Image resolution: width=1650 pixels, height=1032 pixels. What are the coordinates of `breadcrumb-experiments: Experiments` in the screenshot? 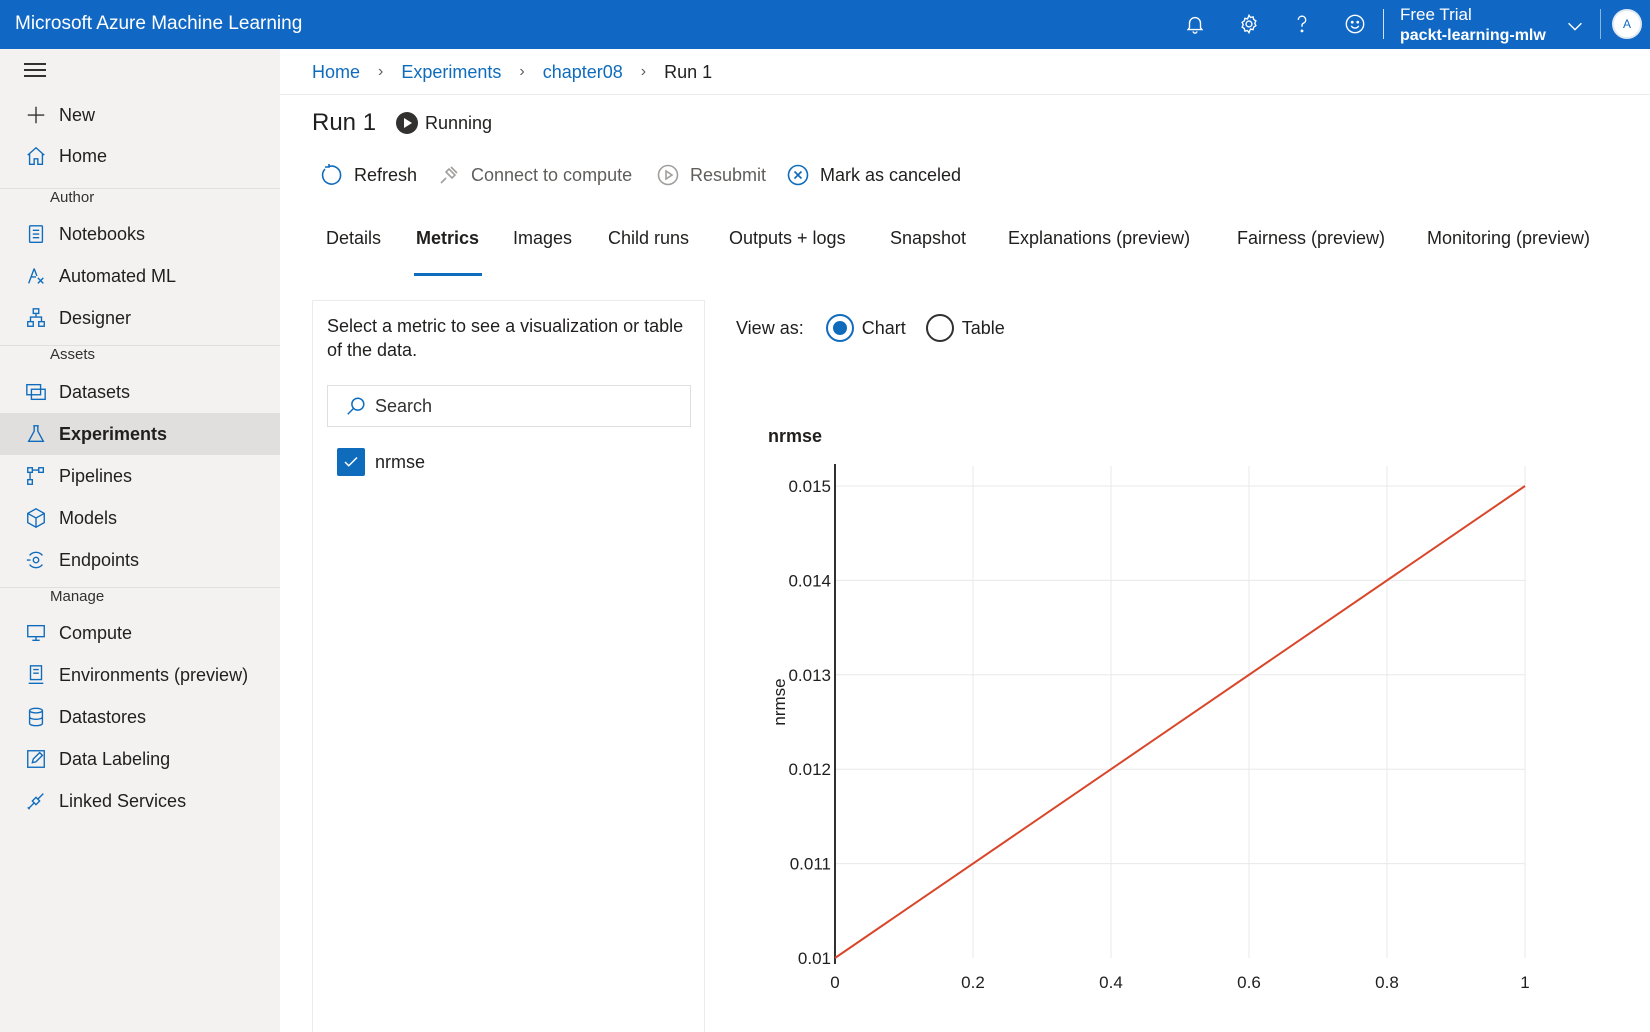 It's located at (451, 72).